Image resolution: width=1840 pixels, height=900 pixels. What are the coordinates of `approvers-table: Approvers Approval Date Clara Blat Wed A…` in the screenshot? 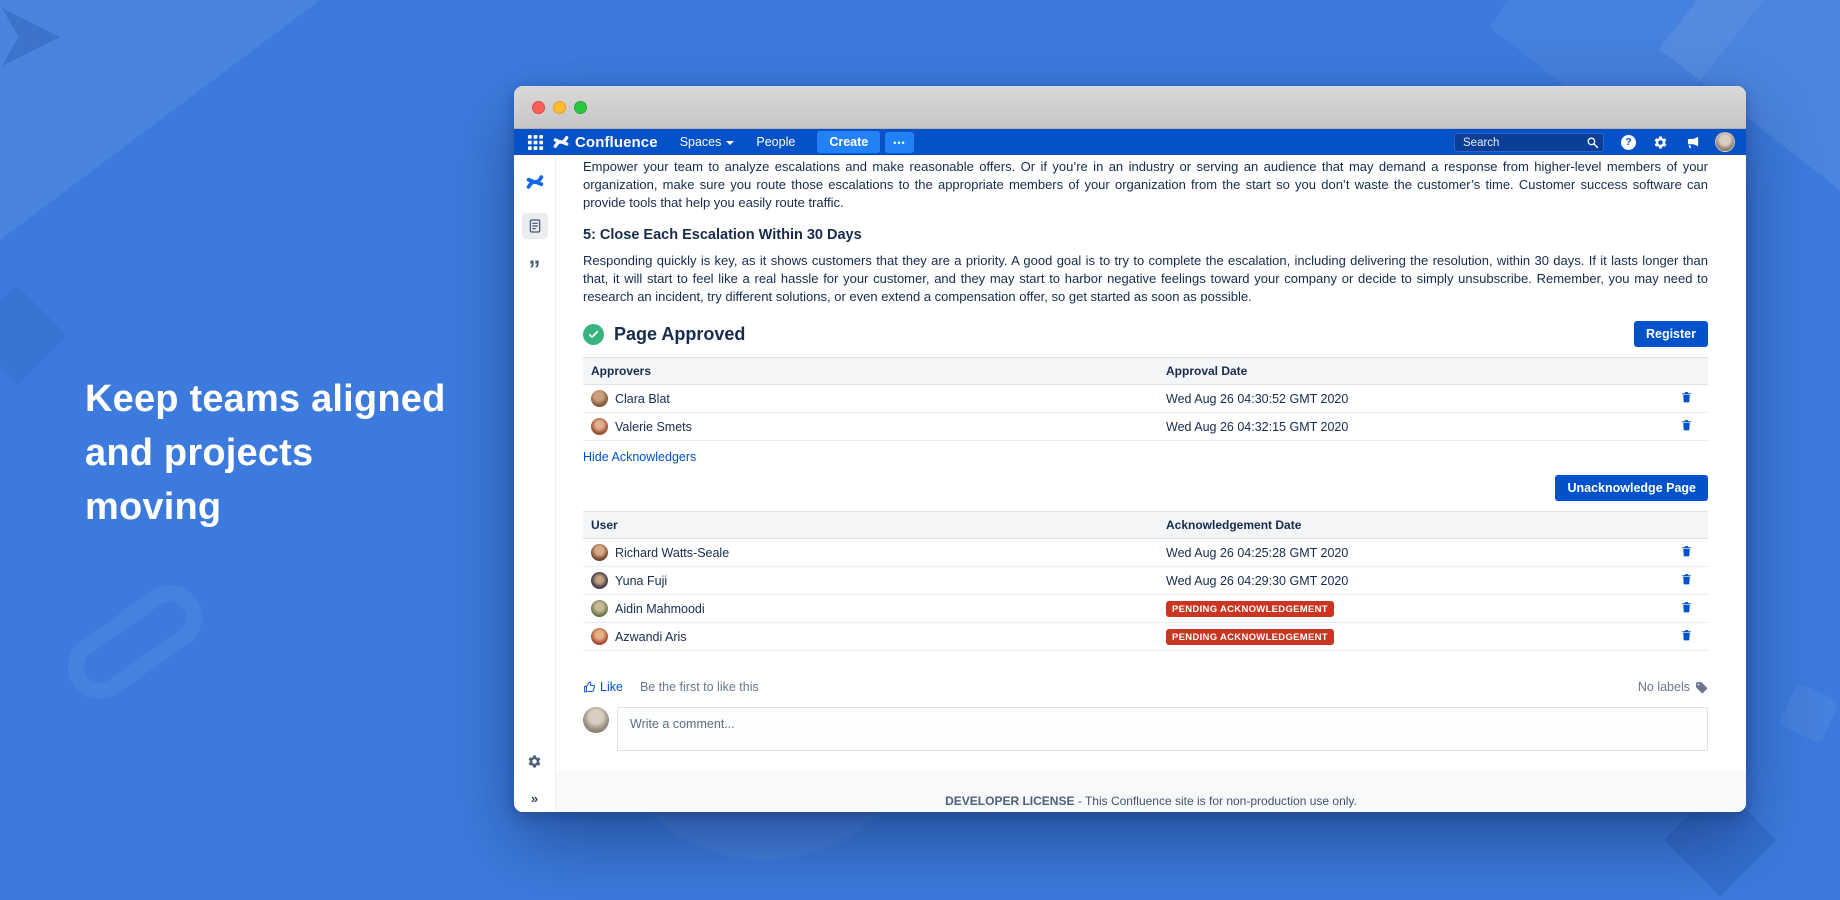 It's located at (1145, 399).